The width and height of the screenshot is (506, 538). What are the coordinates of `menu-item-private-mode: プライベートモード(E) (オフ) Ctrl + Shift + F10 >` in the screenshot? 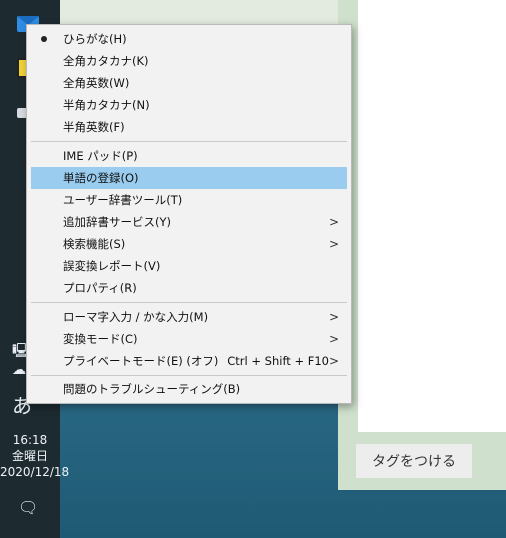 It's located at (189, 361).